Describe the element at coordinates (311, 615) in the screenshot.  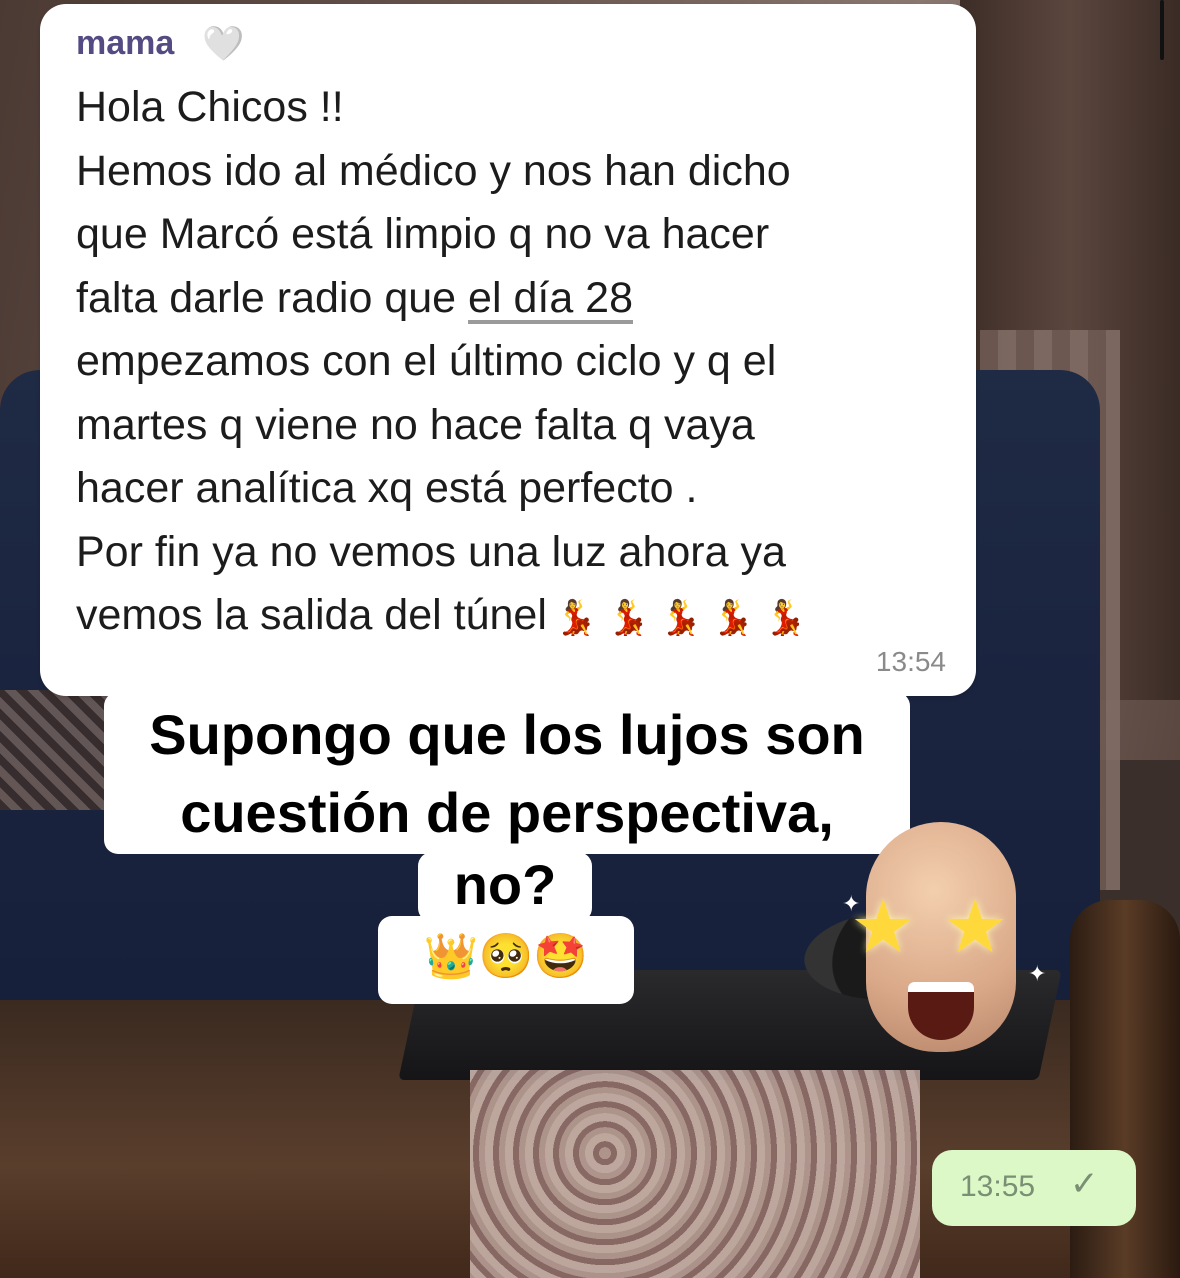
I see `message-line-part: vemos la salida del túnel` at that location.